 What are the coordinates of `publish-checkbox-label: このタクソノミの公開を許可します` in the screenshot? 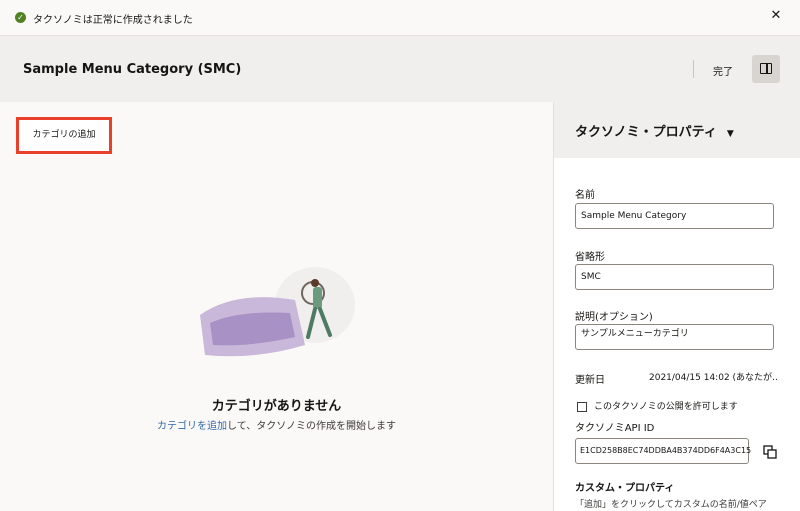 It's located at (666, 407).